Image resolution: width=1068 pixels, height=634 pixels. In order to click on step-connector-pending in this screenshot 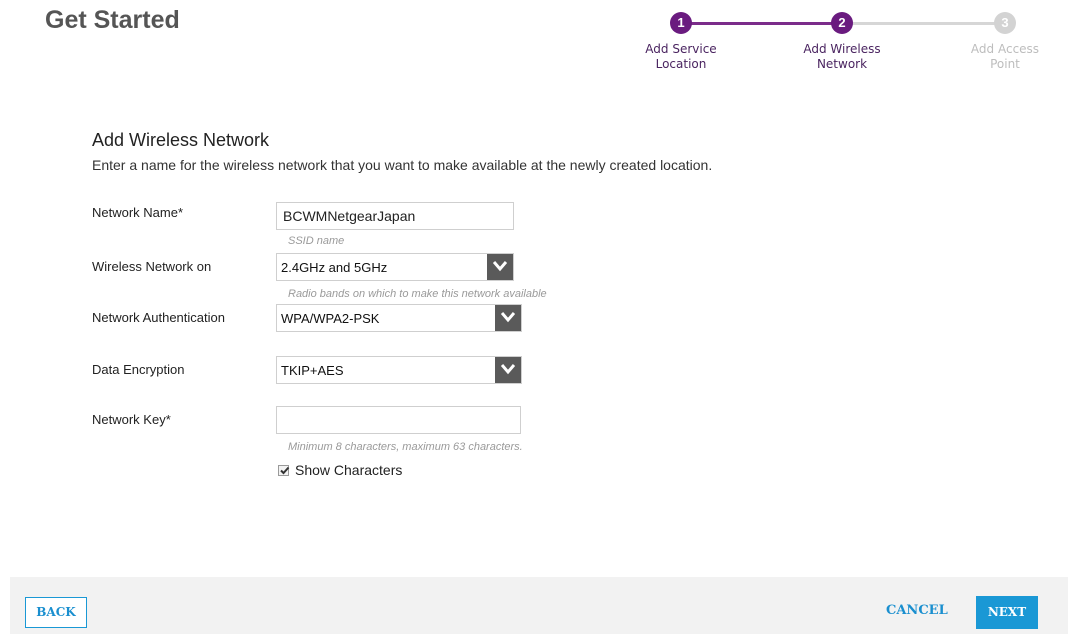, I will do `click(923, 23)`.